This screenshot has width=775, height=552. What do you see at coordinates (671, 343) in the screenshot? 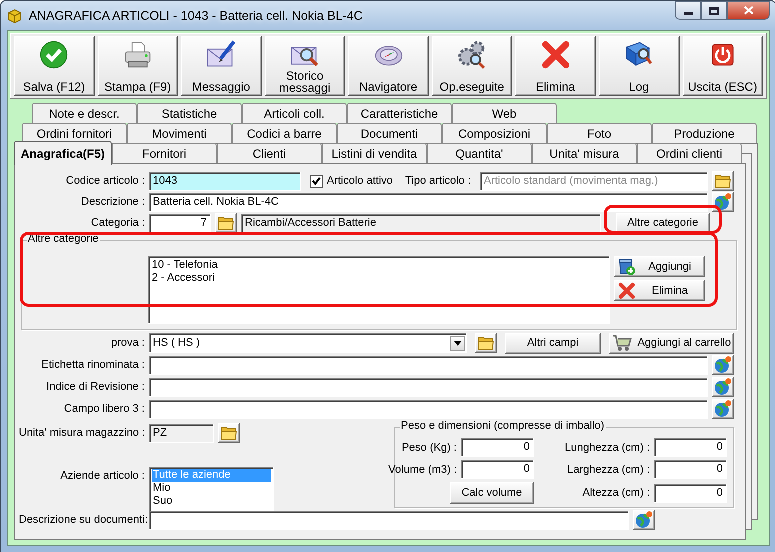
I see `add-to-cart-button: Aggiungi al carrello` at bounding box center [671, 343].